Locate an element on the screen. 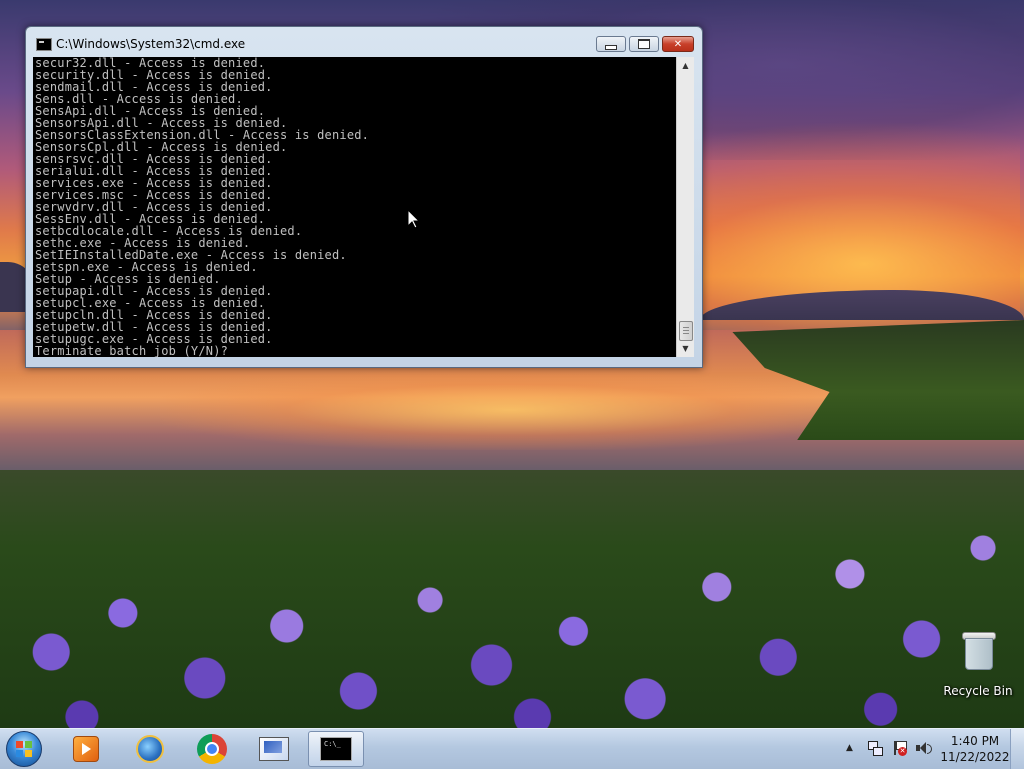 This screenshot has width=1024, height=769. window-title: C:\Windows\System32\cmd.exe is located at coordinates (151, 44).